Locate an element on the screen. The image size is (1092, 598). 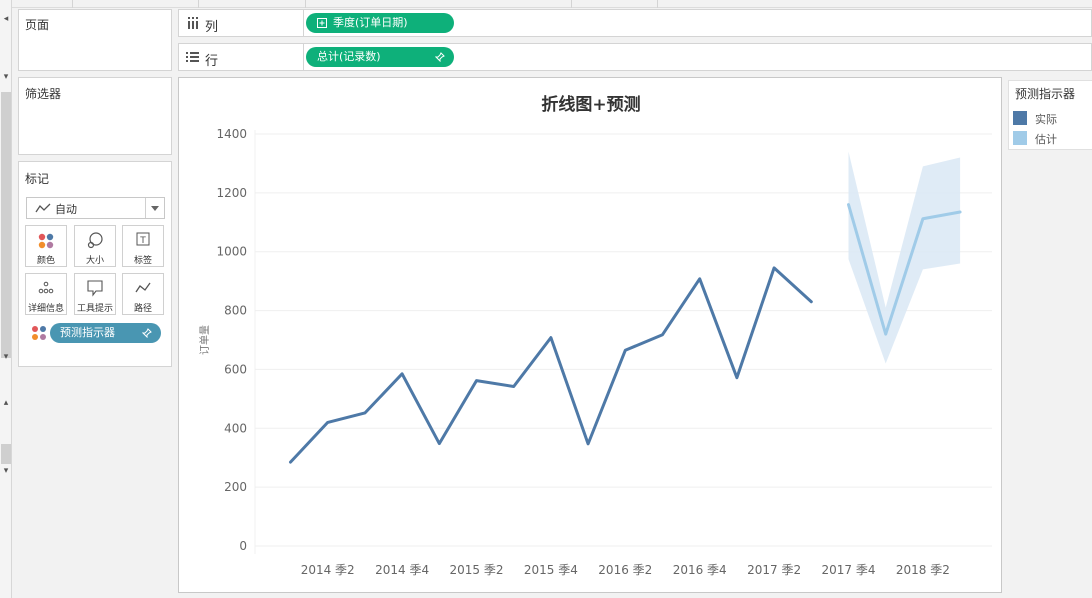
legend-card: 预测指示器 实际 估计 is located at coordinates (1050, 115).